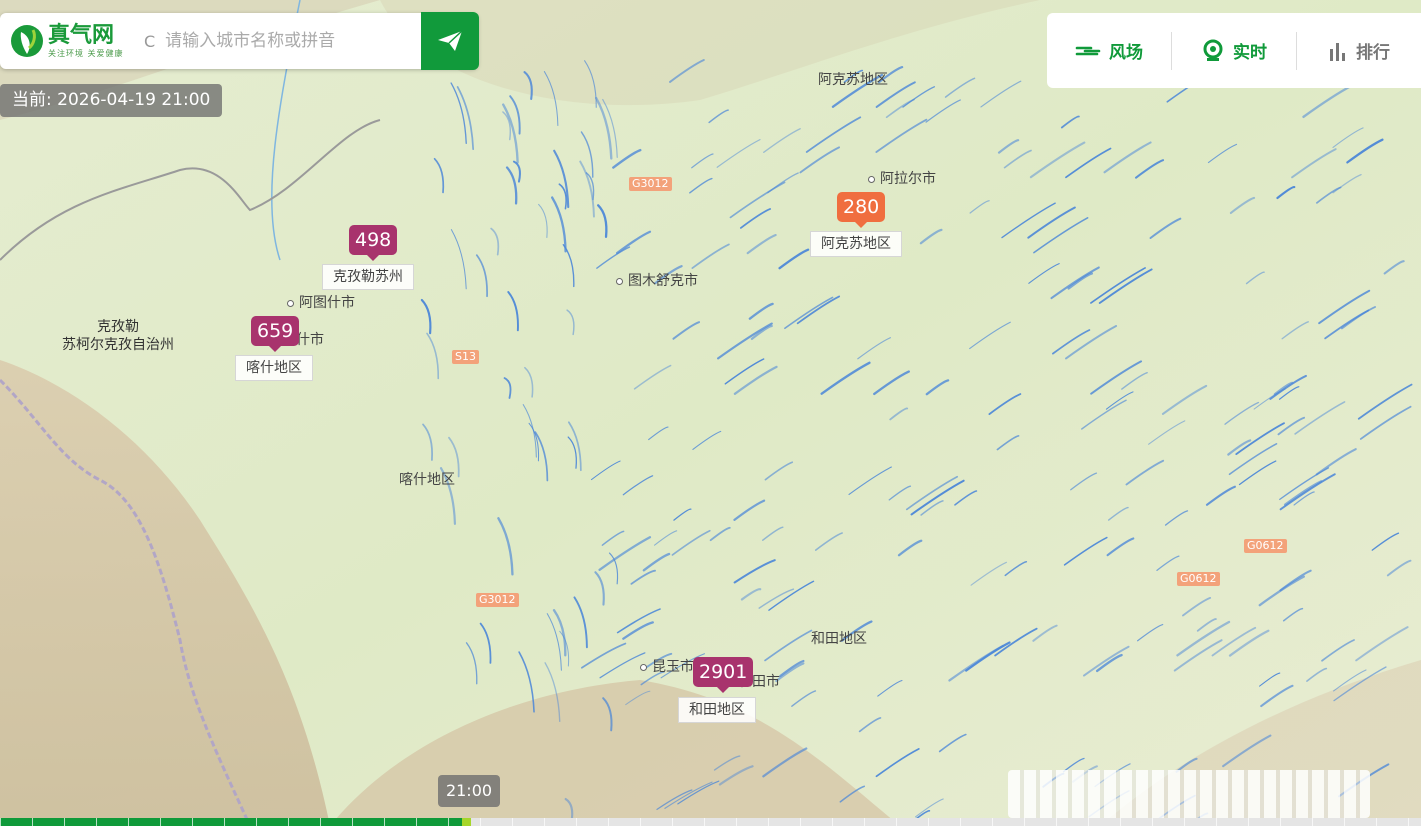 The image size is (1421, 826). Describe the element at coordinates (723, 675) in the screenshot. I see `aqi-marker: 2901` at that location.